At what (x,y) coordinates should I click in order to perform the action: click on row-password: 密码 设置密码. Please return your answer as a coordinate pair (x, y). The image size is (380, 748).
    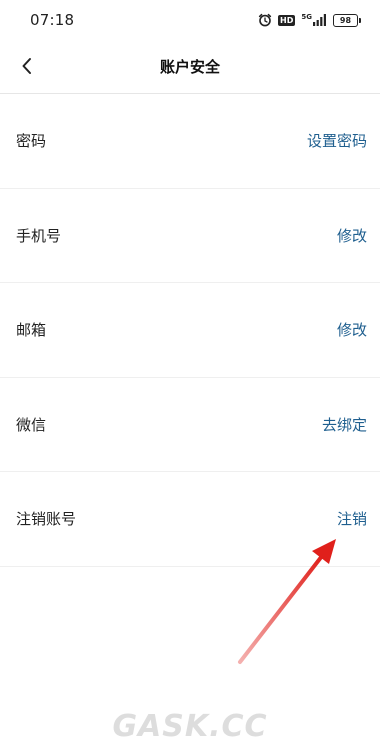
    Looking at the image, I should click on (190, 141).